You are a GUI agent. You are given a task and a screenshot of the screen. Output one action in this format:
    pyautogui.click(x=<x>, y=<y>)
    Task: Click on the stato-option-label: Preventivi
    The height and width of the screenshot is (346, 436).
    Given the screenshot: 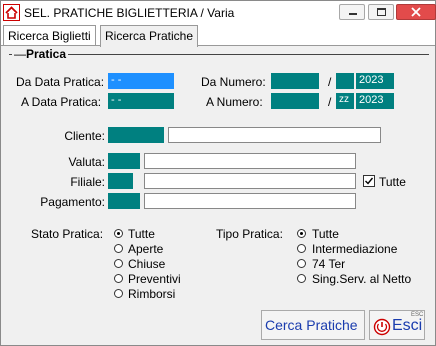 What is the action you would take?
    pyautogui.click(x=154, y=279)
    